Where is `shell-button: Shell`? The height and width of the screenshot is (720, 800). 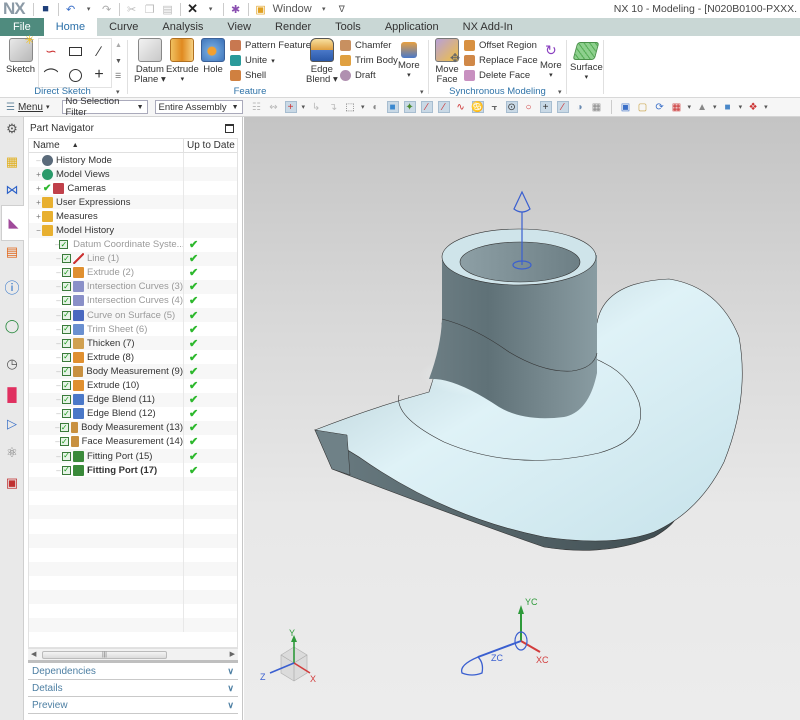
shell-button: Shell is located at coordinates (248, 75).